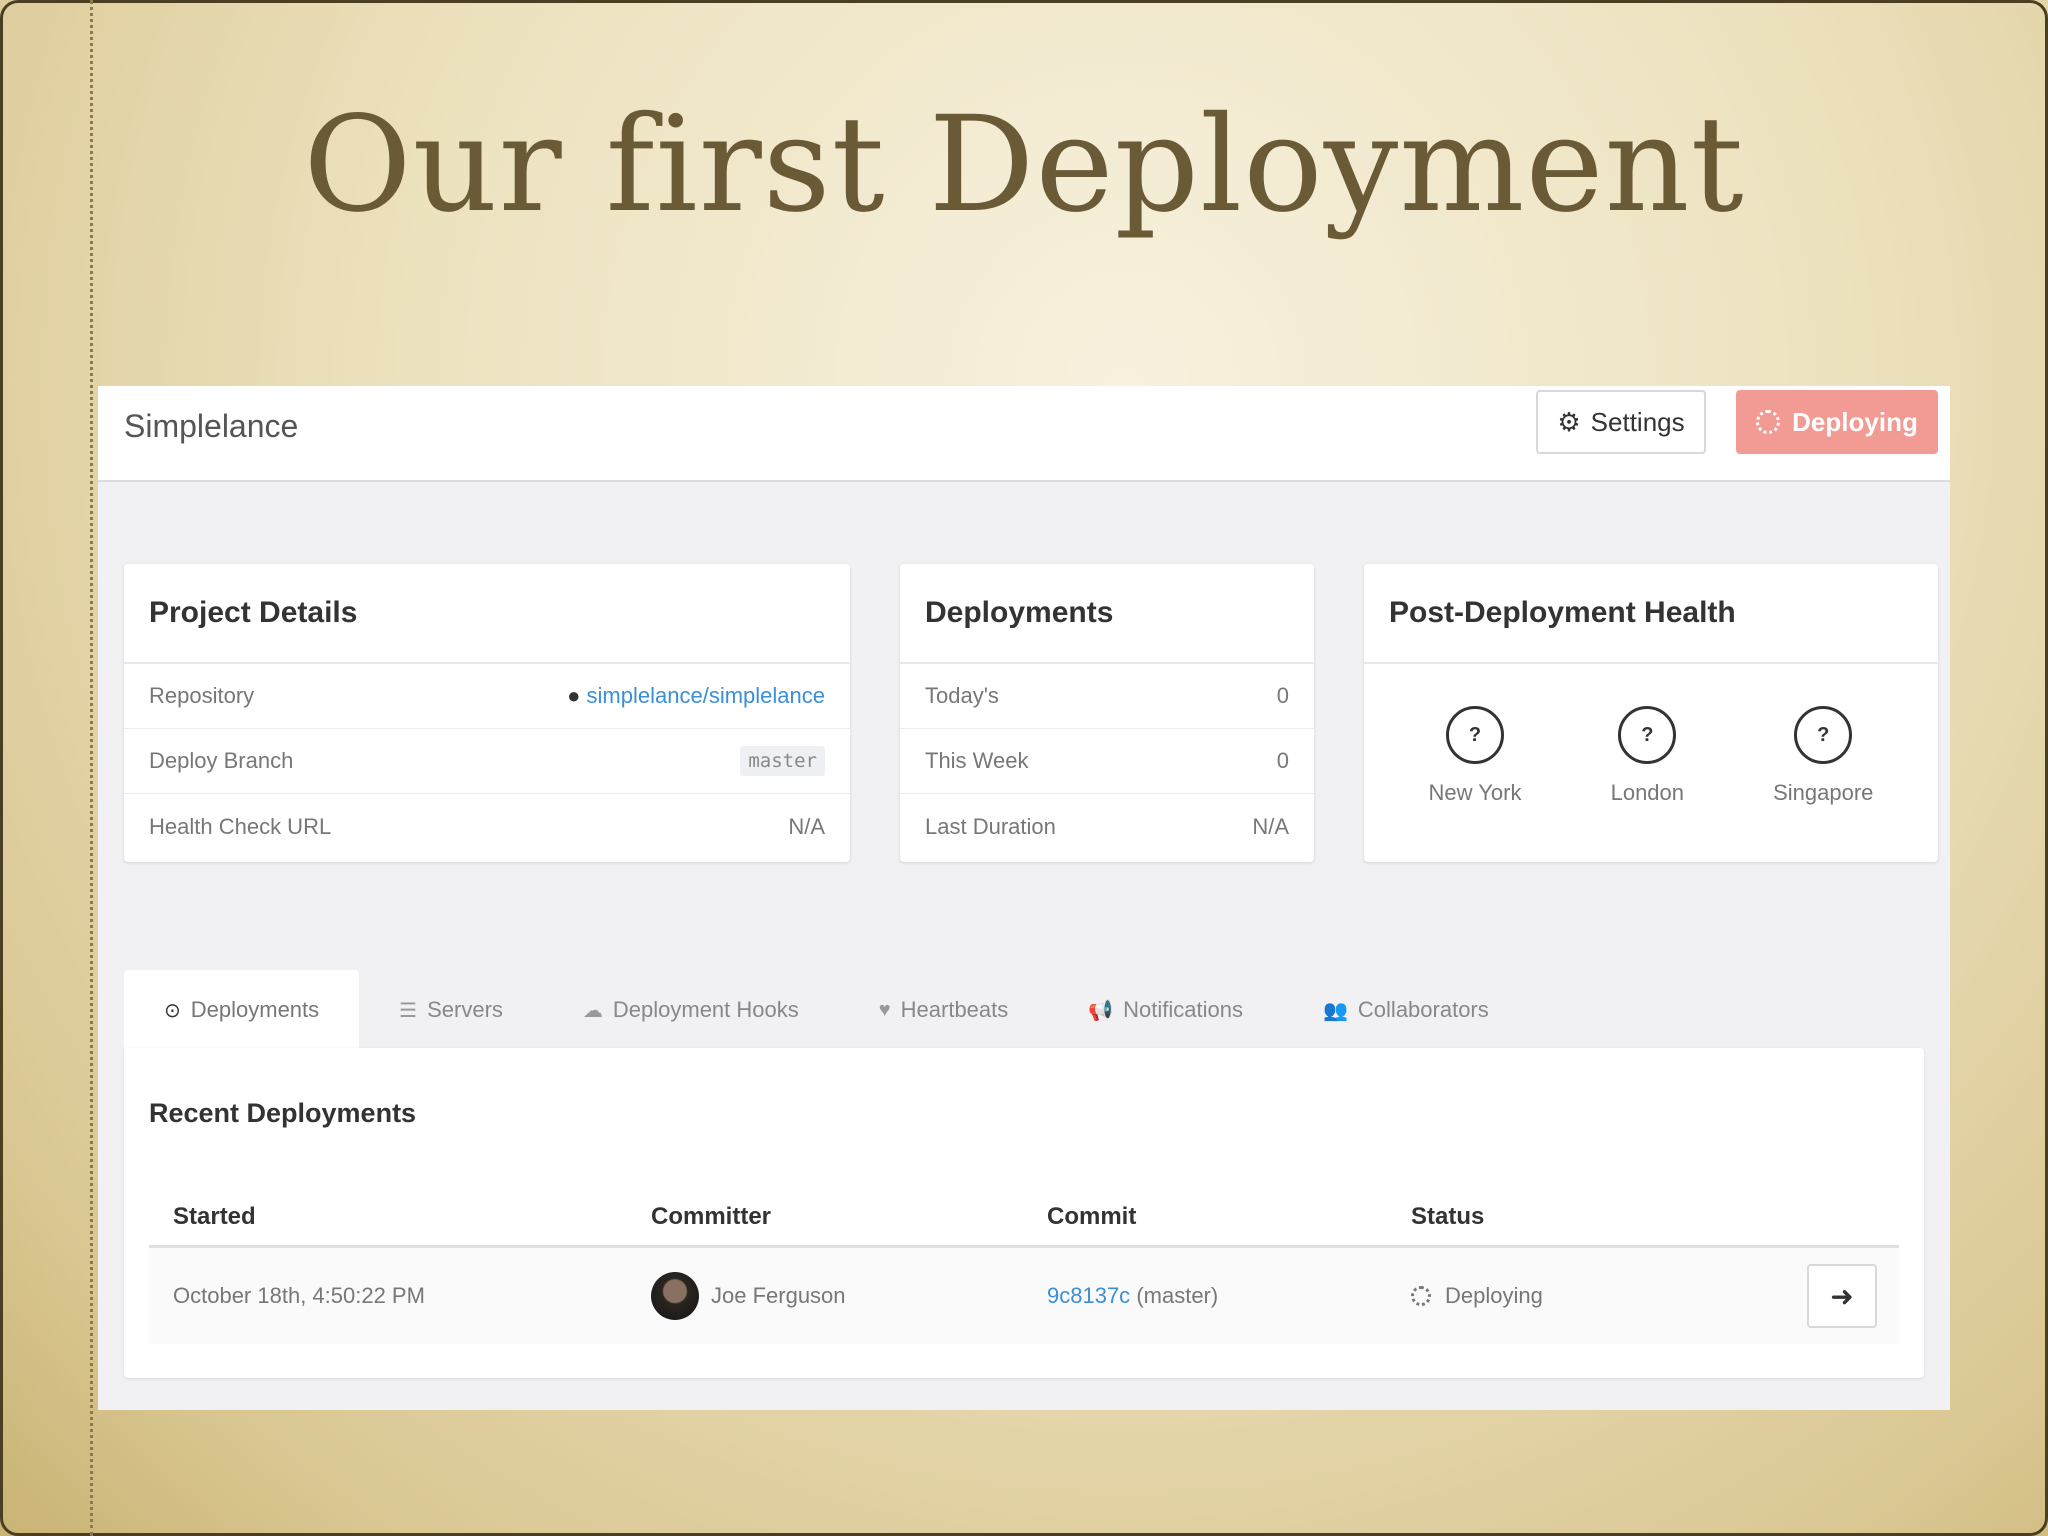 The width and height of the screenshot is (2048, 1536). I want to click on tab-notifications: 📢 Notifications, so click(1165, 1010).